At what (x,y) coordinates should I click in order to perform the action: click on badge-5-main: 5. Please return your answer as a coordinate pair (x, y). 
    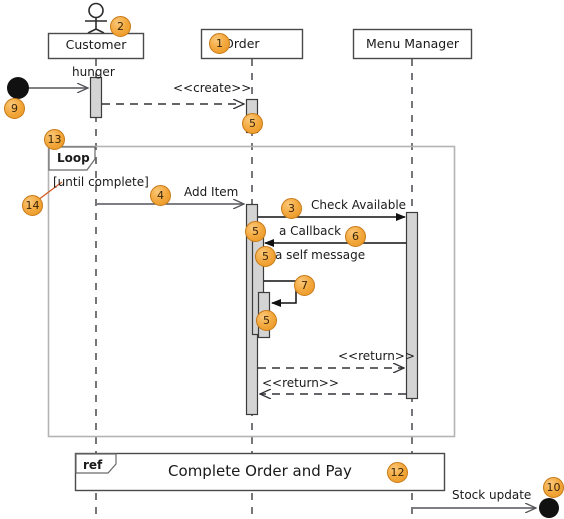
    Looking at the image, I should click on (255, 231).